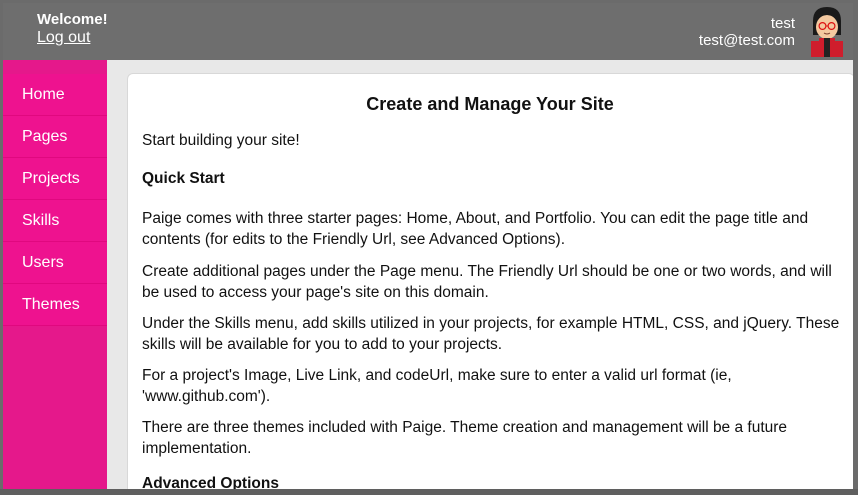 The image size is (858, 495). I want to click on sidebar-item-projects: Projects, so click(55, 179).